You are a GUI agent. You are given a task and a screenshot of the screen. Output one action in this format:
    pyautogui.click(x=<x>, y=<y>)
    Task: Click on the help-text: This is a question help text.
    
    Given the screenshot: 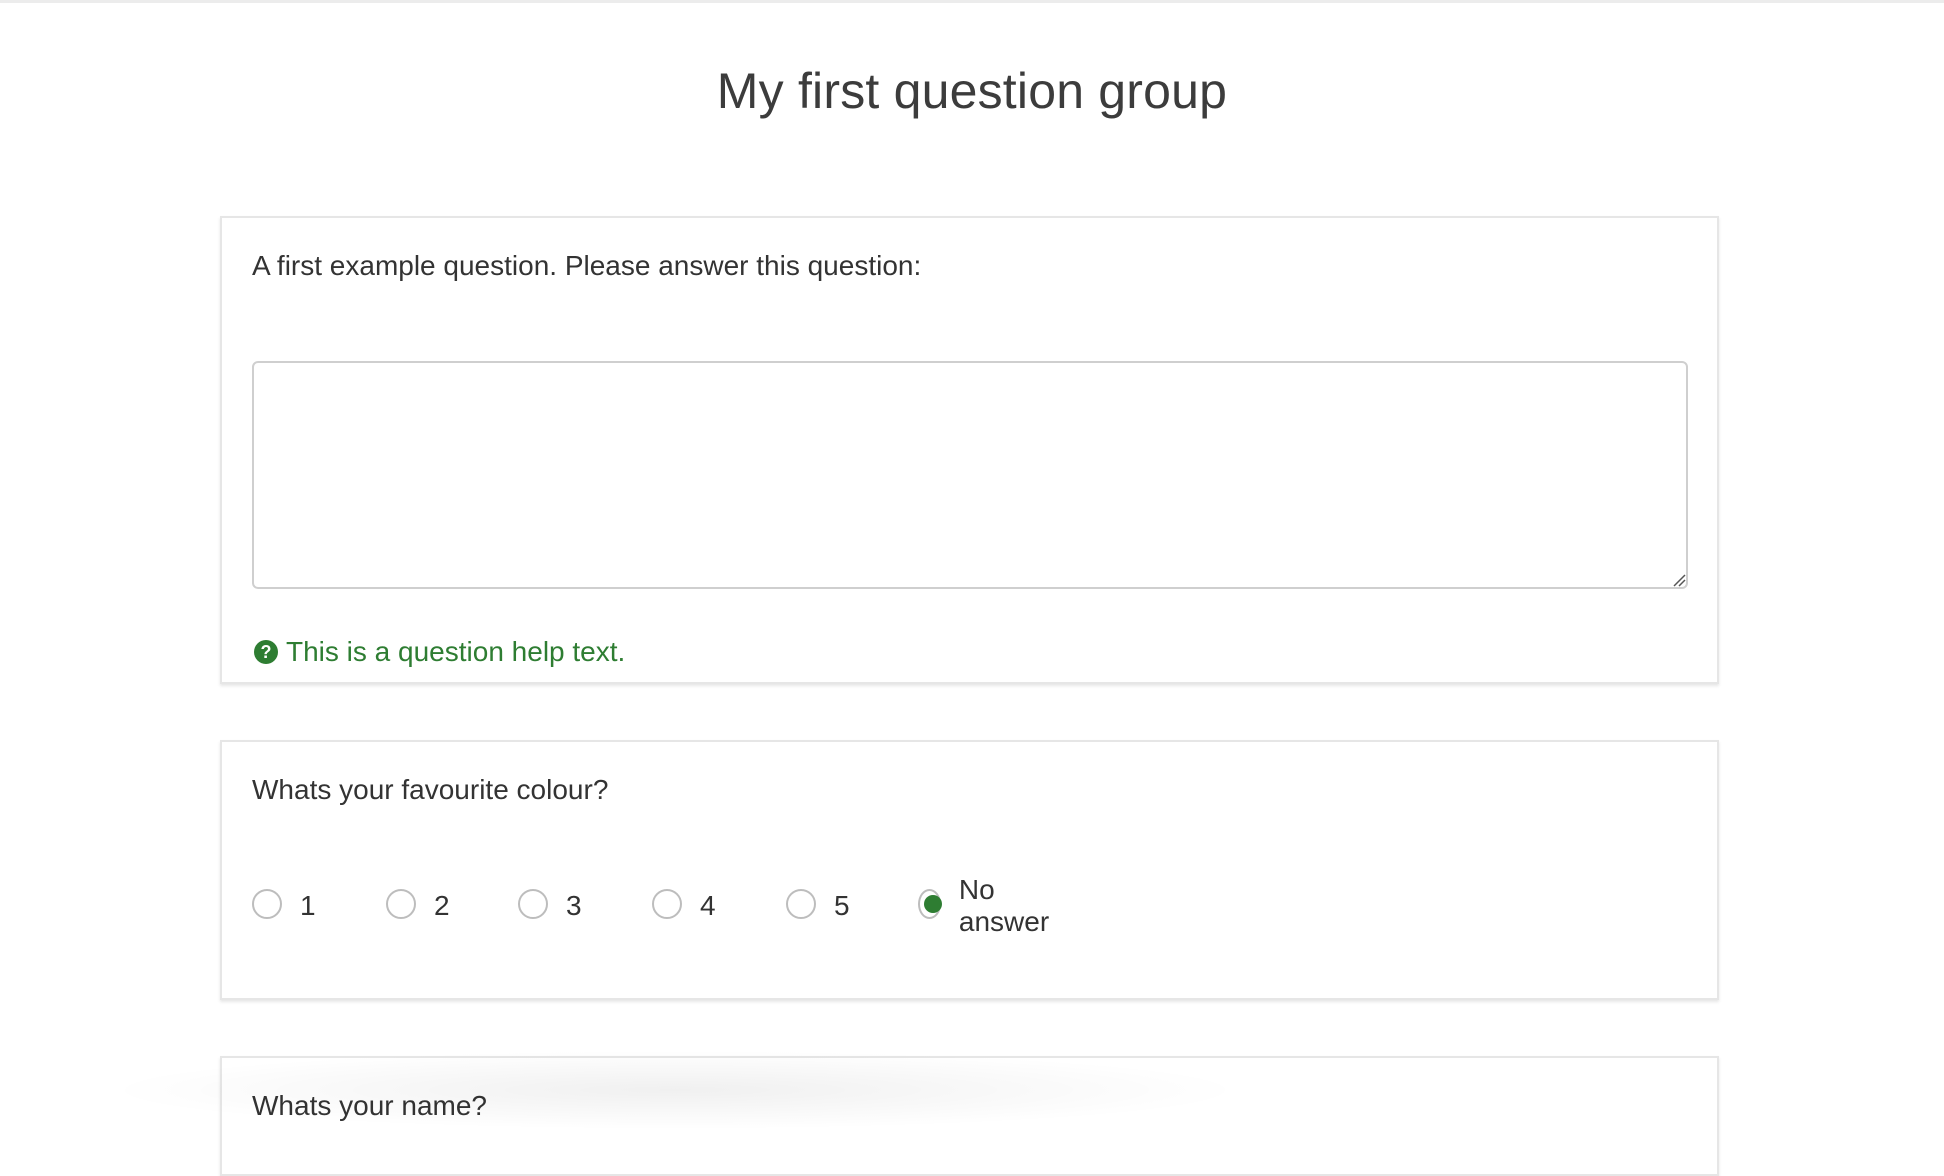 What is the action you would take?
    pyautogui.click(x=456, y=651)
    